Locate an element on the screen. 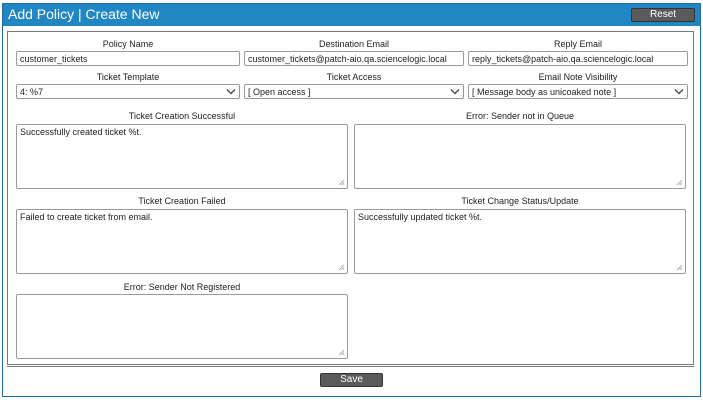  error-sender-not-in-queue-label: Error: Sender not in Queue is located at coordinates (520, 116).